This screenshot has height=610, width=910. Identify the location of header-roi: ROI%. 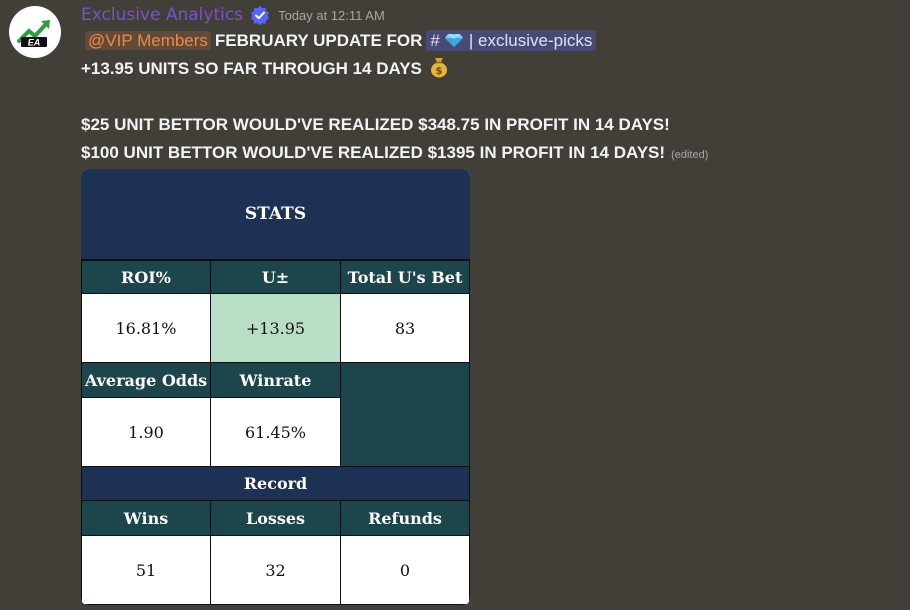
(146, 277).